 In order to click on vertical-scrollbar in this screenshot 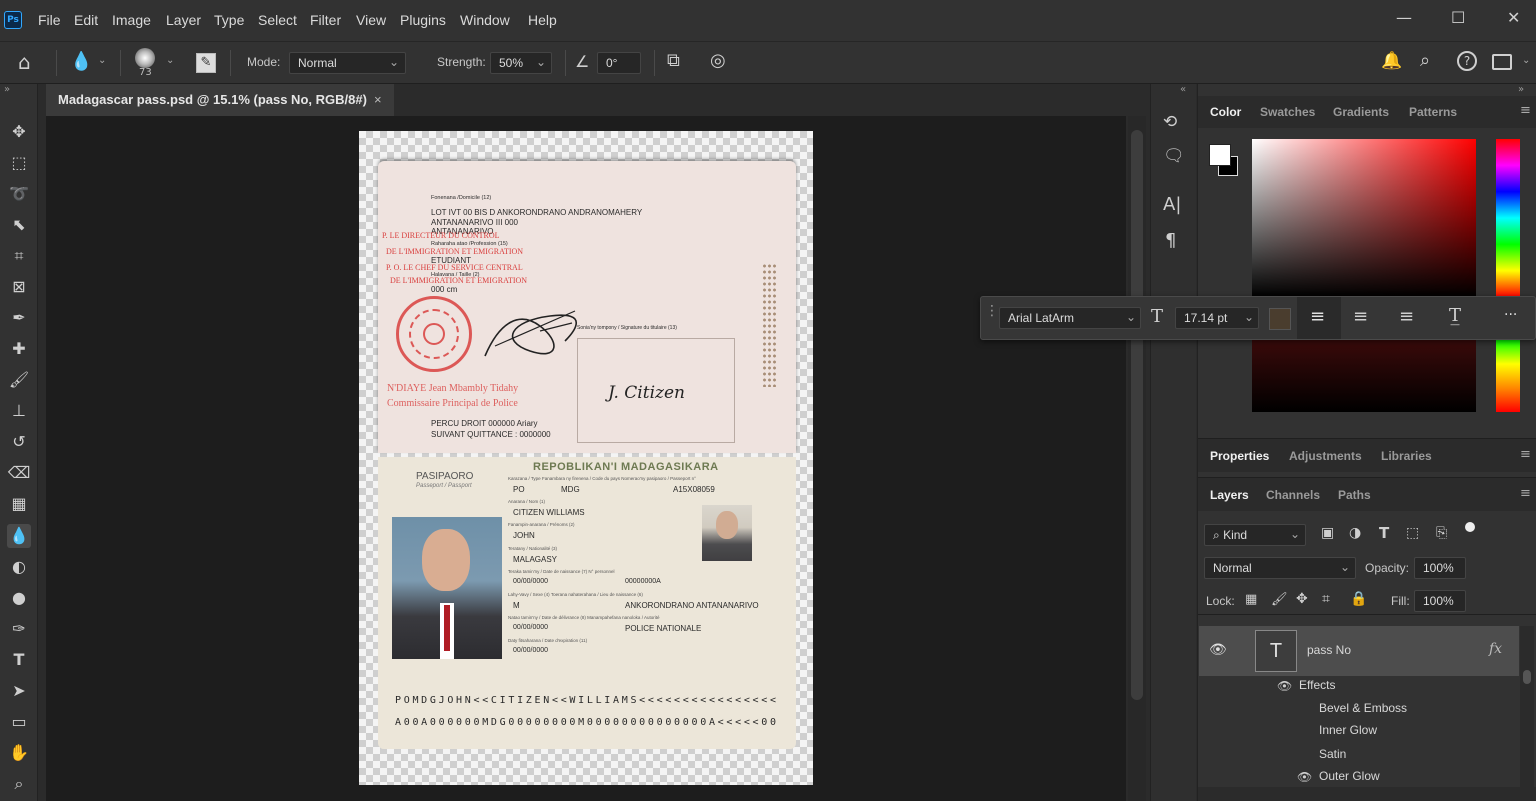, I will do `click(1137, 458)`.